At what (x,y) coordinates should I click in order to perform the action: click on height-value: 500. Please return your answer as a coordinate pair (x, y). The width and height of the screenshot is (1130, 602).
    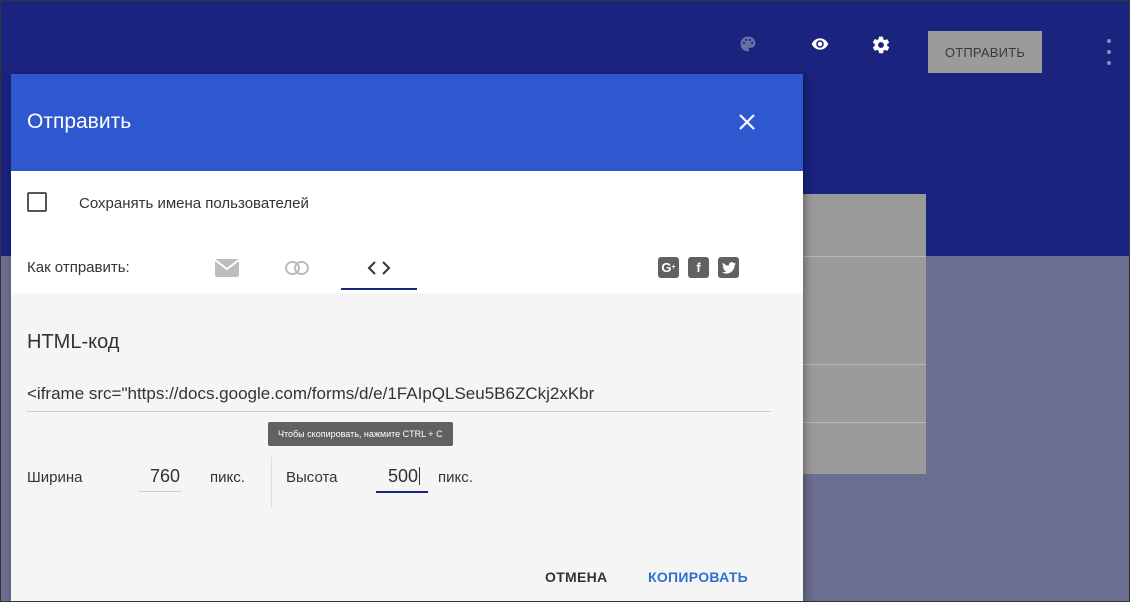
    Looking at the image, I should click on (403, 476).